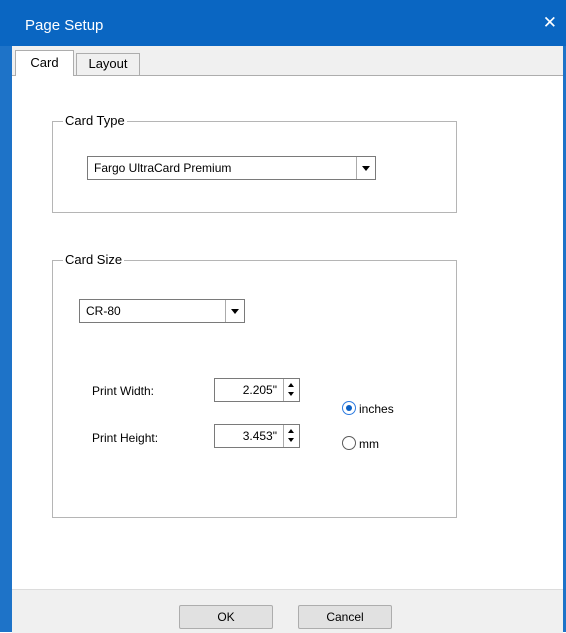  I want to click on close-icon: ✕, so click(550, 22).